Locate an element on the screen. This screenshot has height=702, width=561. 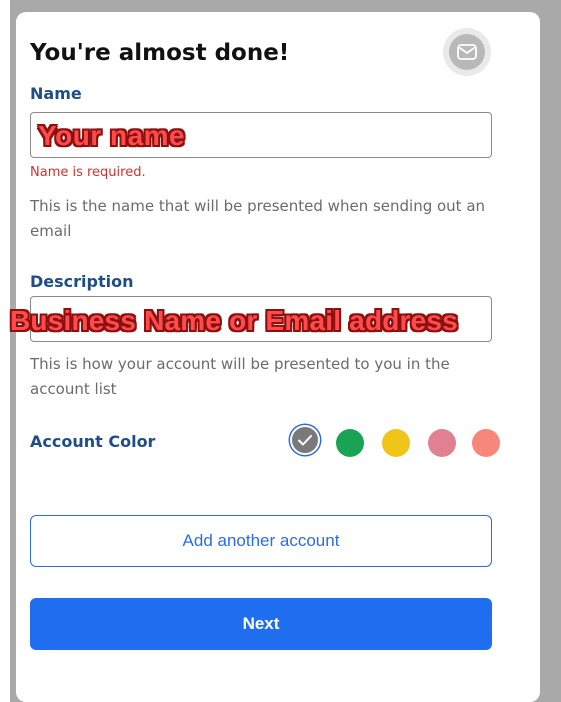
next-button: Next is located at coordinates (261, 624).